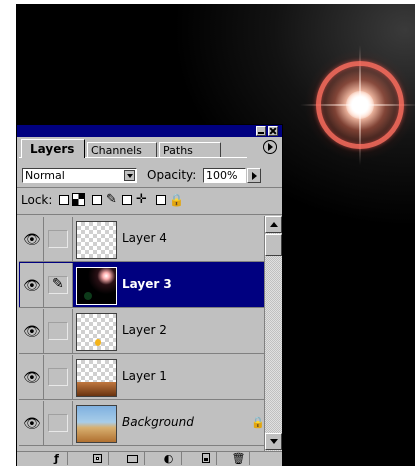 This screenshot has width=415, height=466. I want to click on layer-name: Layer 2, so click(144, 330).